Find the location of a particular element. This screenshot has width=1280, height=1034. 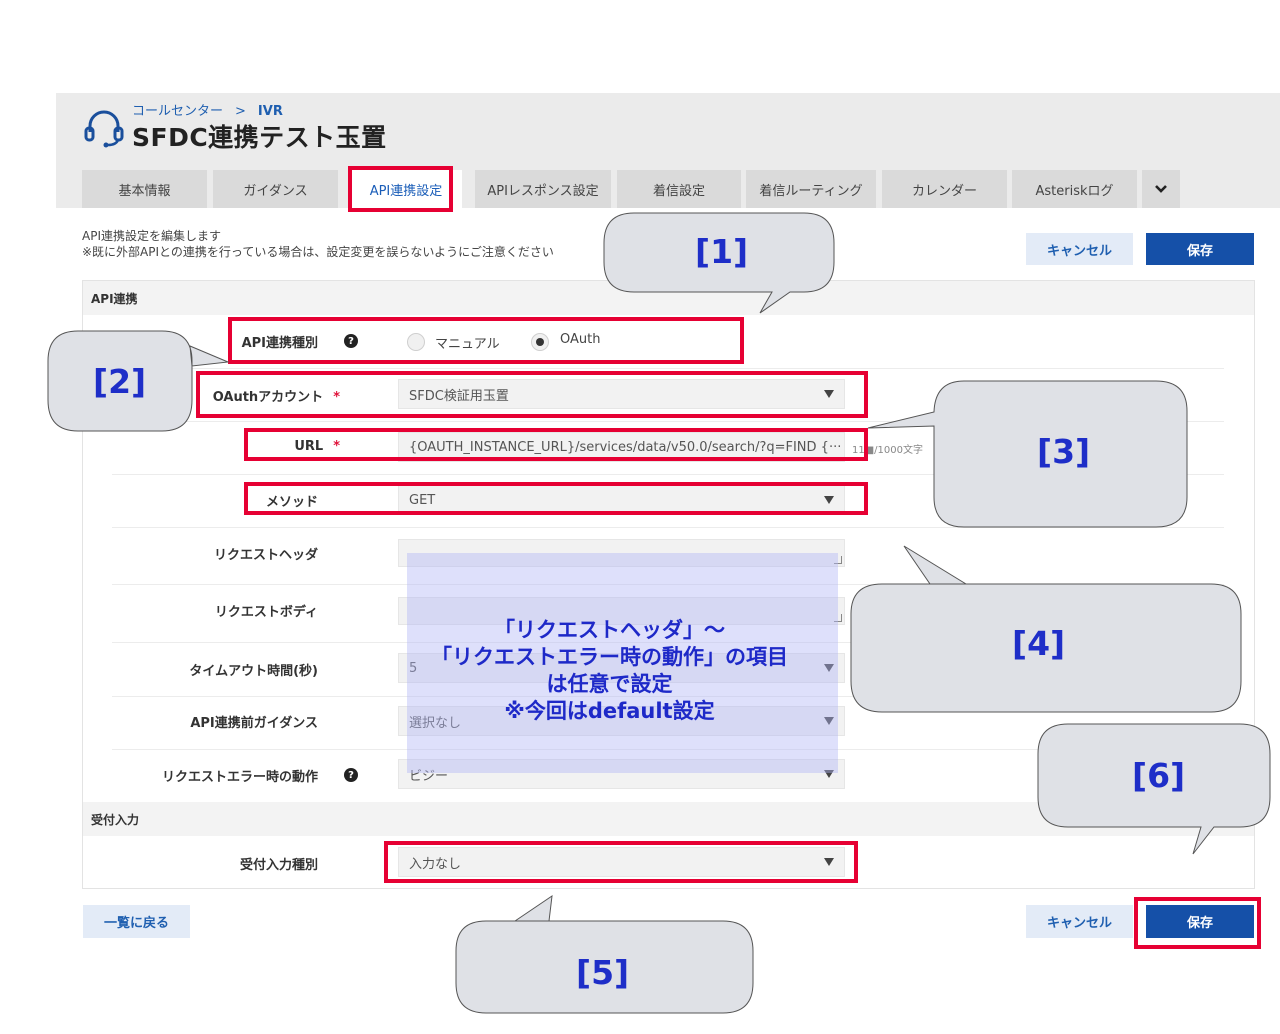

back-to-list-button: 一覧に戻る is located at coordinates (136, 921).